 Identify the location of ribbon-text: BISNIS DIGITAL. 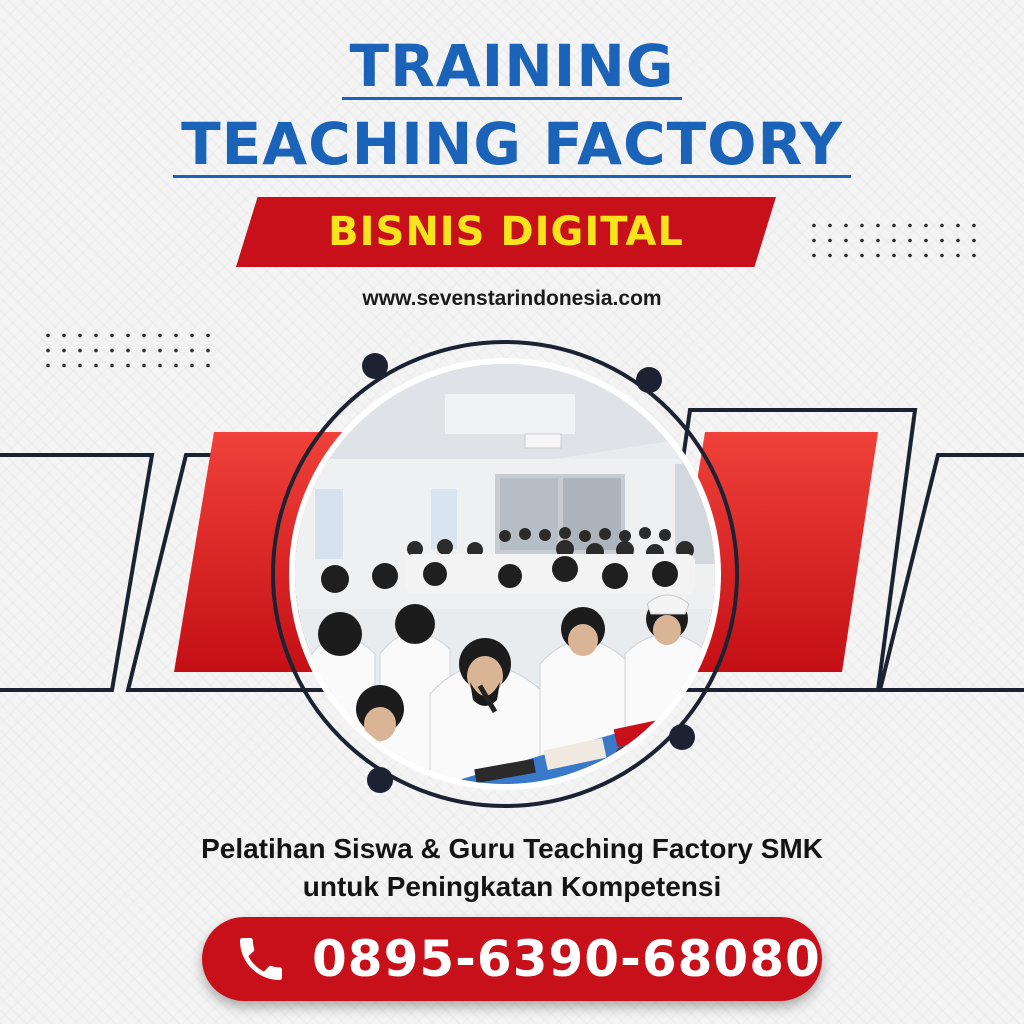
(506, 232).